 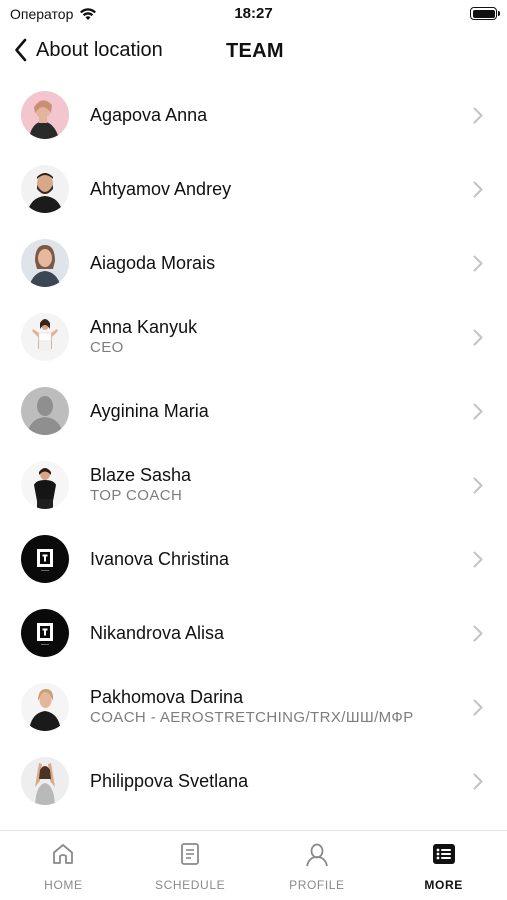 I want to click on chevron-left-icon, so click(x=21, y=50).